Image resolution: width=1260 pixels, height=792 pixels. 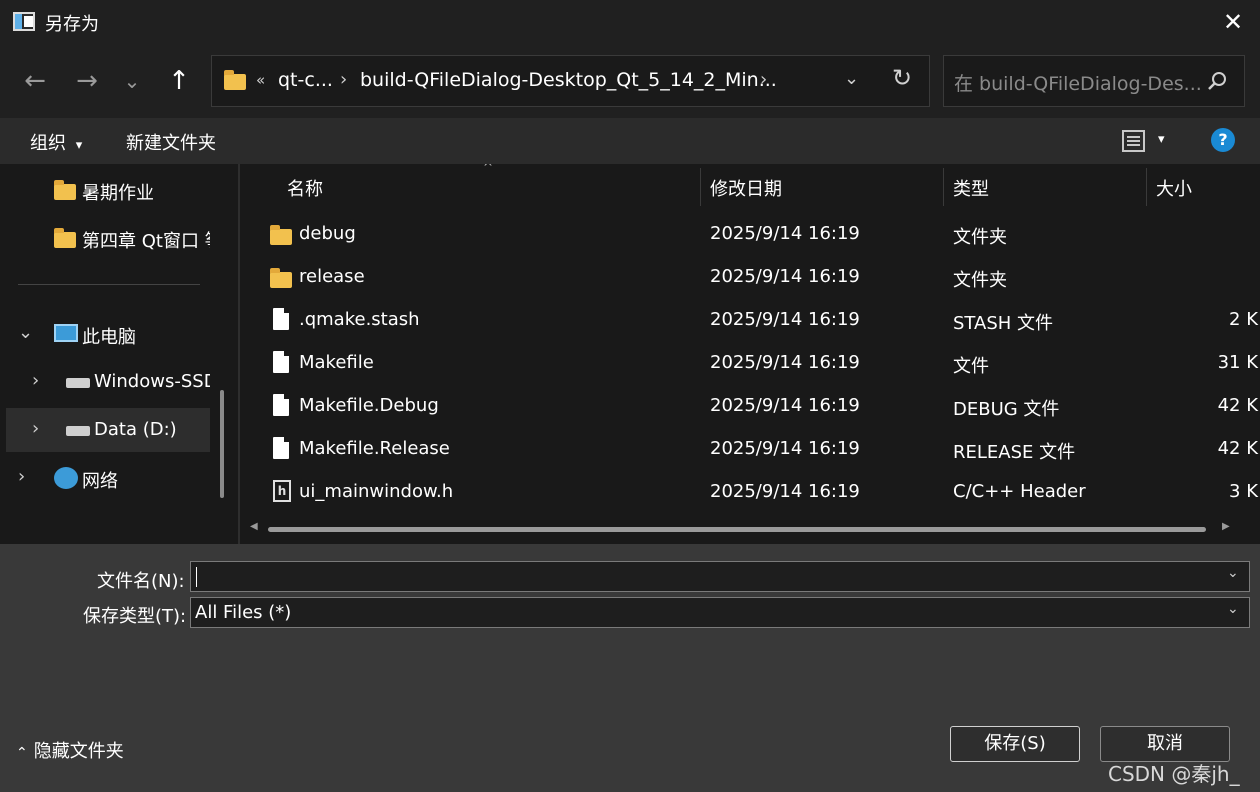 What do you see at coordinates (971, 366) in the screenshot?
I see `file-type: 文件` at bounding box center [971, 366].